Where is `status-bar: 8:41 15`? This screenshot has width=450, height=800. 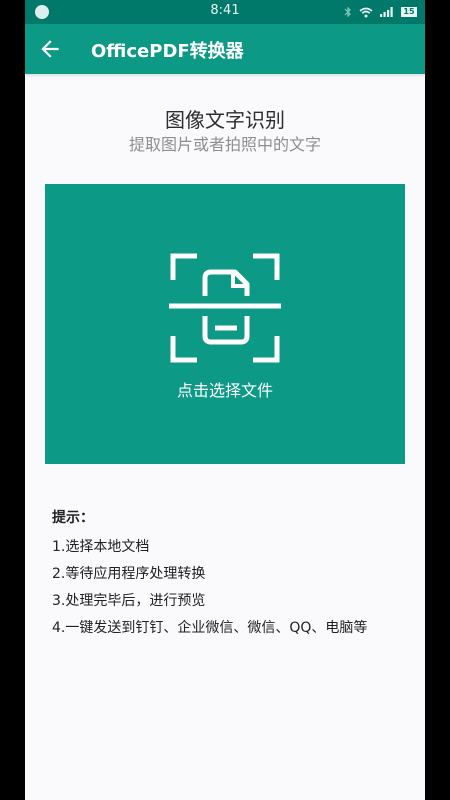
status-bar: 8:41 15 is located at coordinates (225, 12).